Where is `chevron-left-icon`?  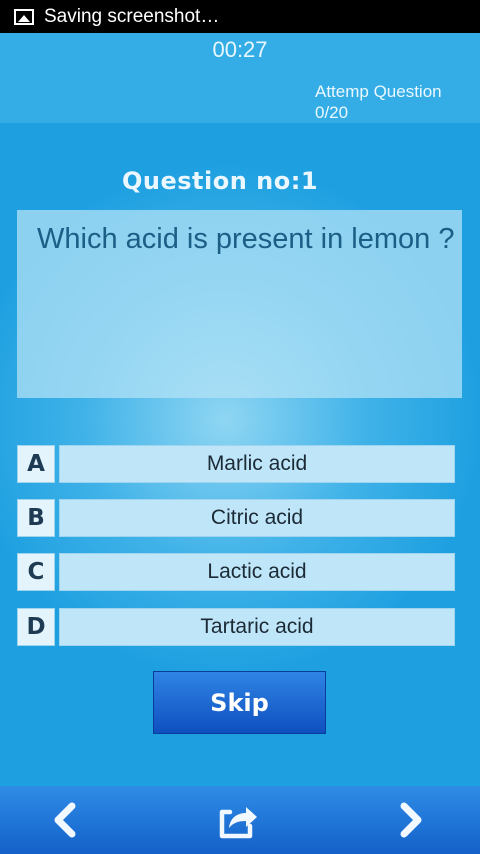 chevron-left-icon is located at coordinates (66, 820).